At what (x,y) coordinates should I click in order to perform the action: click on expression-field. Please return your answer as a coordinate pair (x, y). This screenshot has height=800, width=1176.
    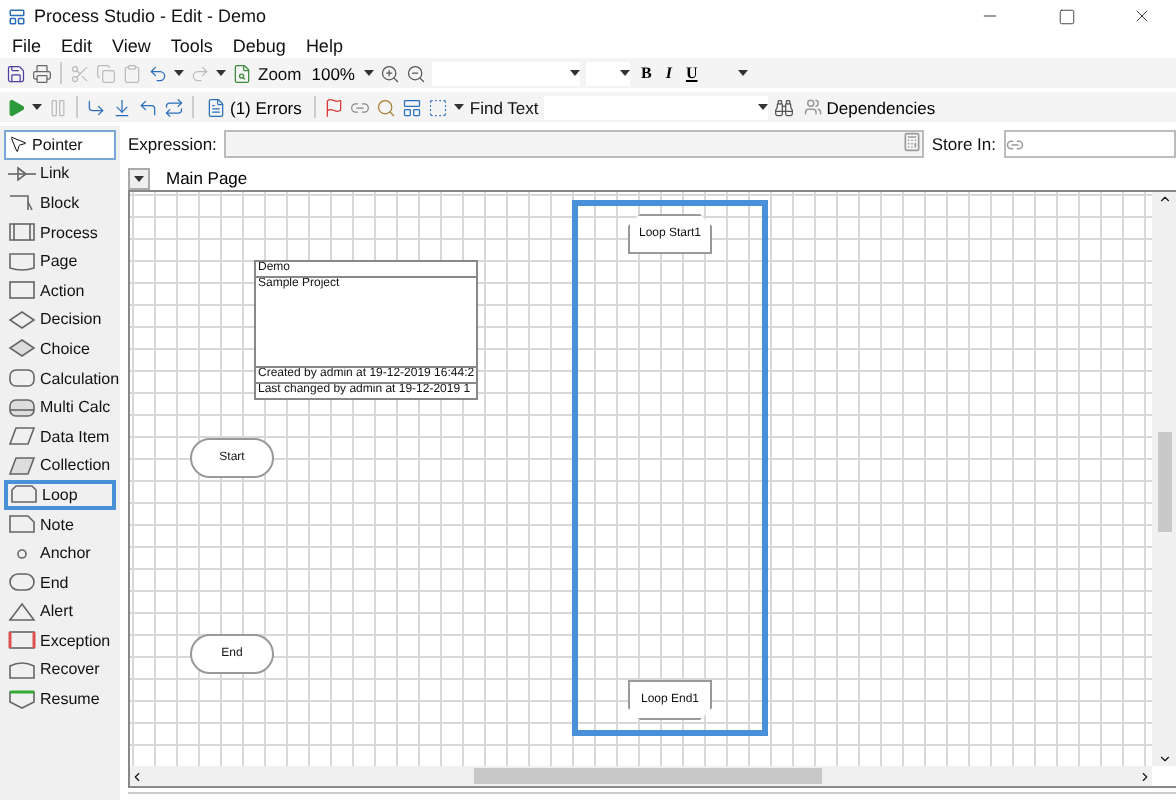
    Looking at the image, I should click on (574, 144).